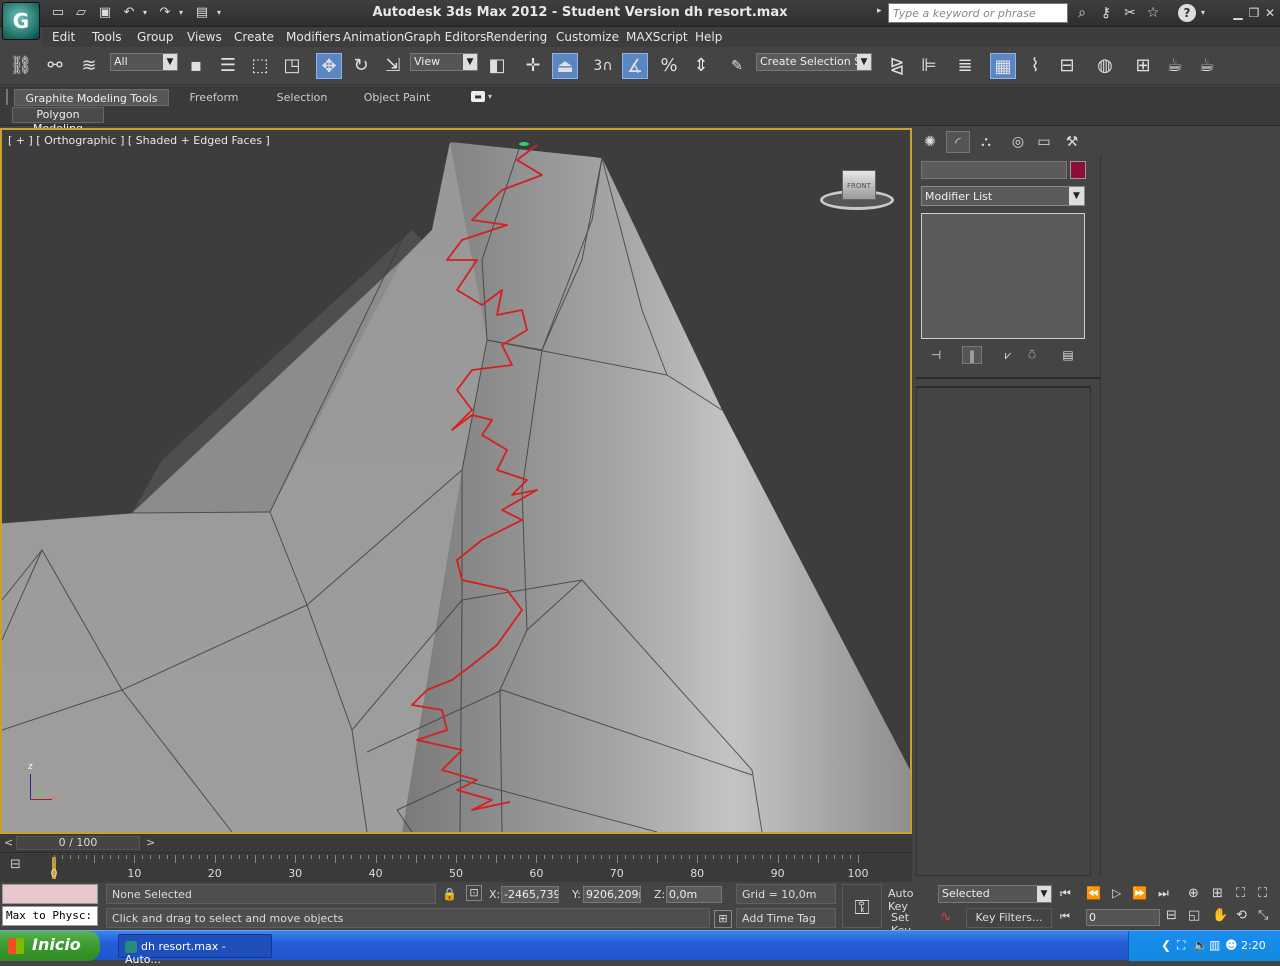  Describe the element at coordinates (490, 96) in the screenshot. I see `ribbon-dropdown-icon: ▾` at that location.